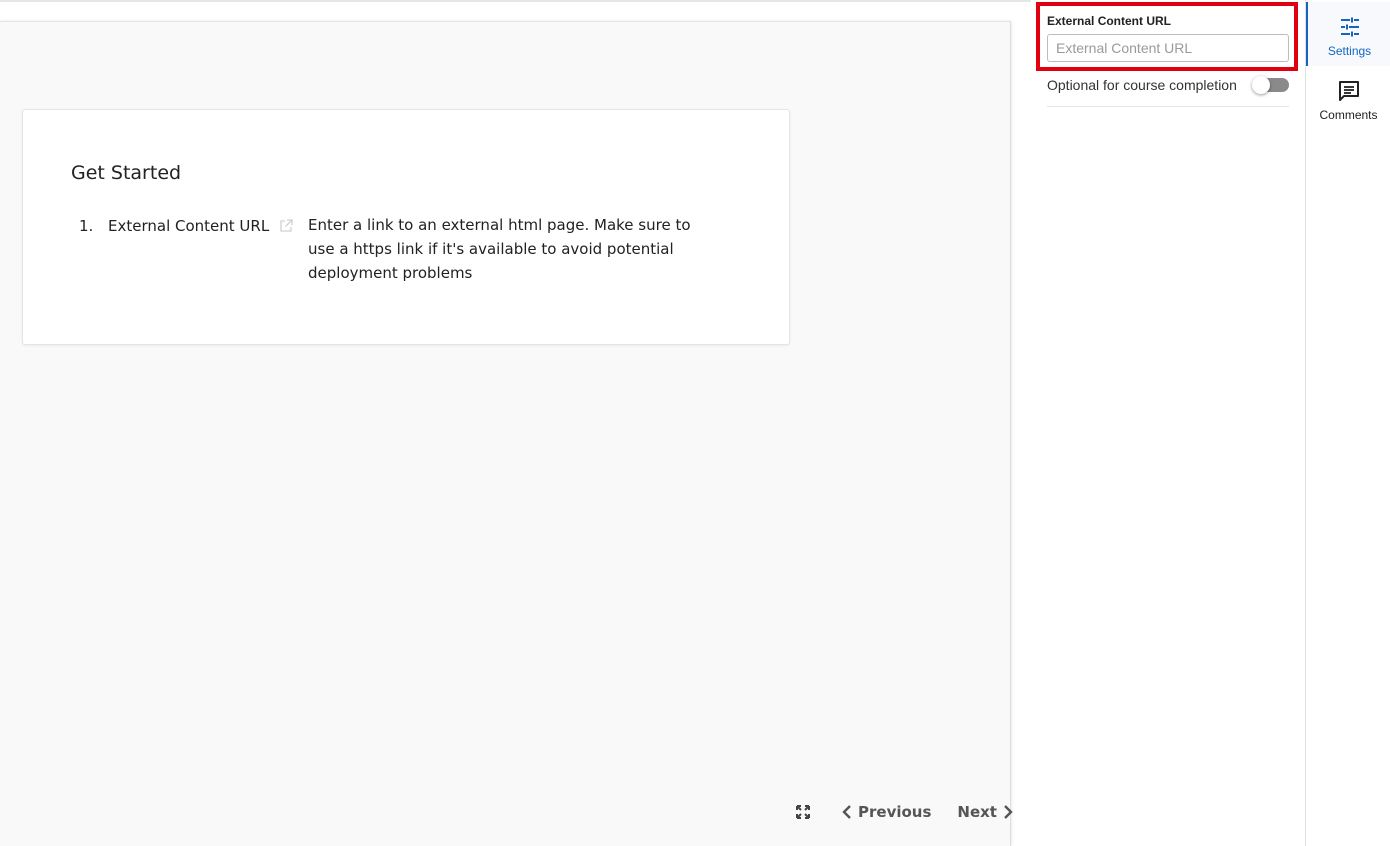  Describe the element at coordinates (1349, 91) in the screenshot. I see `comment-icon` at that location.